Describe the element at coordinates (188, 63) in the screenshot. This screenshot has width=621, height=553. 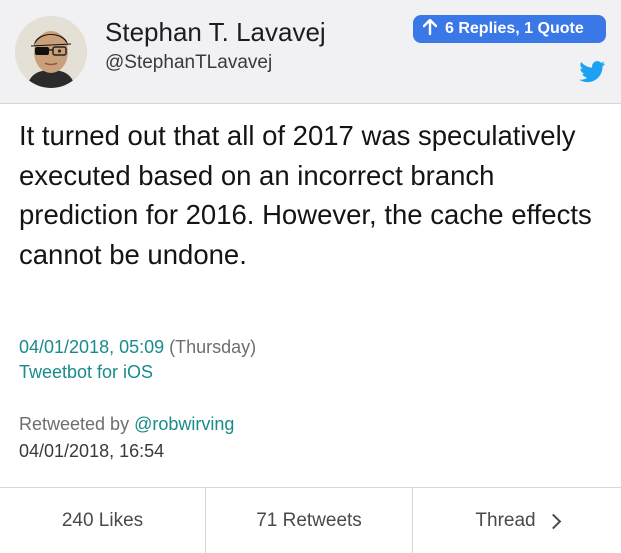
I see `user-handle: @StephanTLavavej` at that location.